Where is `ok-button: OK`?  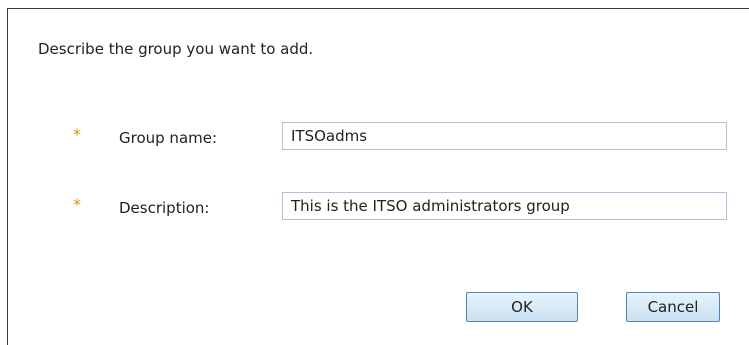 ok-button: OK is located at coordinates (522, 307).